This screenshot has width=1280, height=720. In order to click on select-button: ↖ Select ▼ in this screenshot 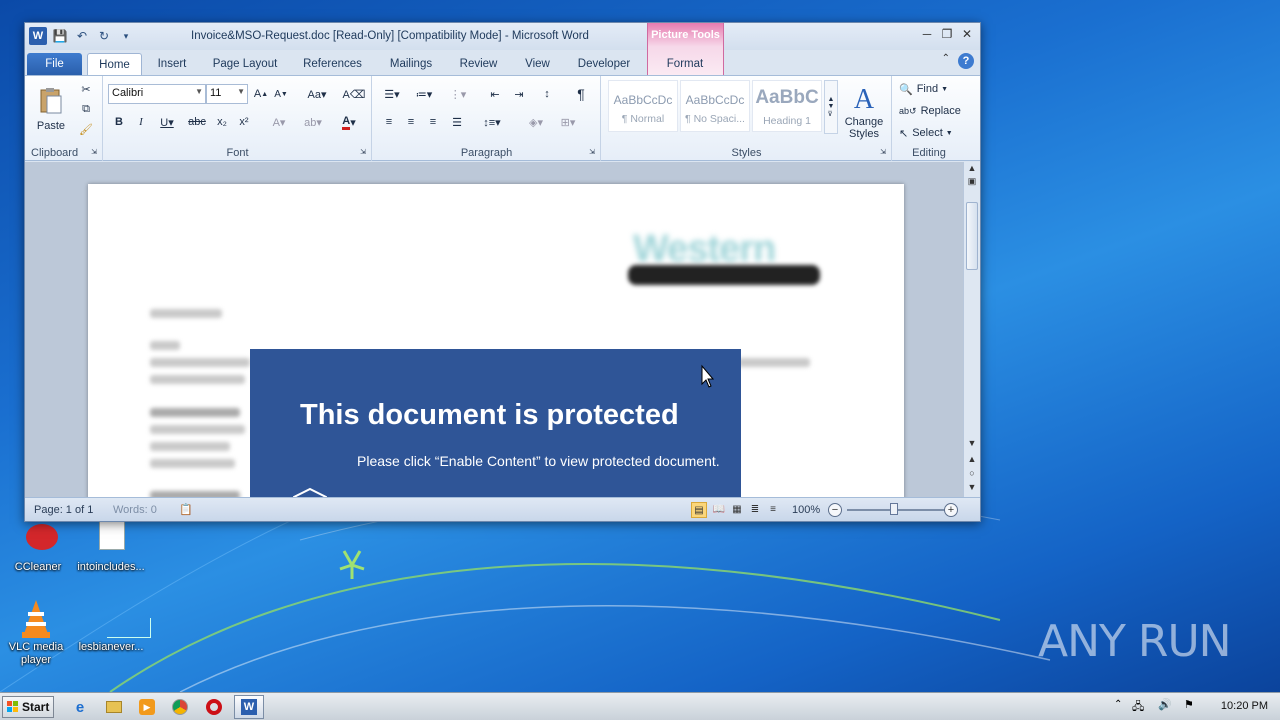, I will do `click(931, 133)`.